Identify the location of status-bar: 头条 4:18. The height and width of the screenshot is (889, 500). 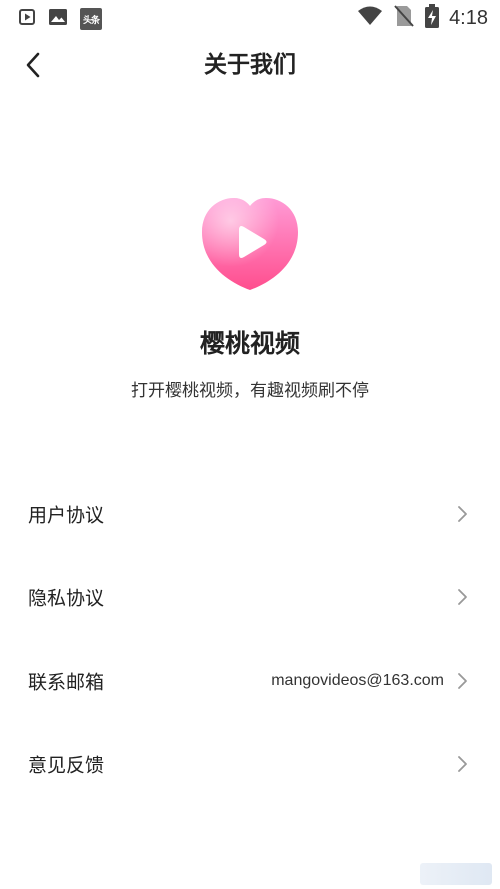
(250, 17).